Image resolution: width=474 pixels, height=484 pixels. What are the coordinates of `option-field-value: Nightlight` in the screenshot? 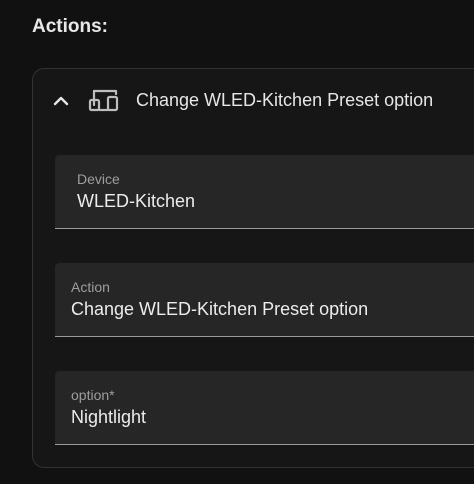 It's located at (108, 417).